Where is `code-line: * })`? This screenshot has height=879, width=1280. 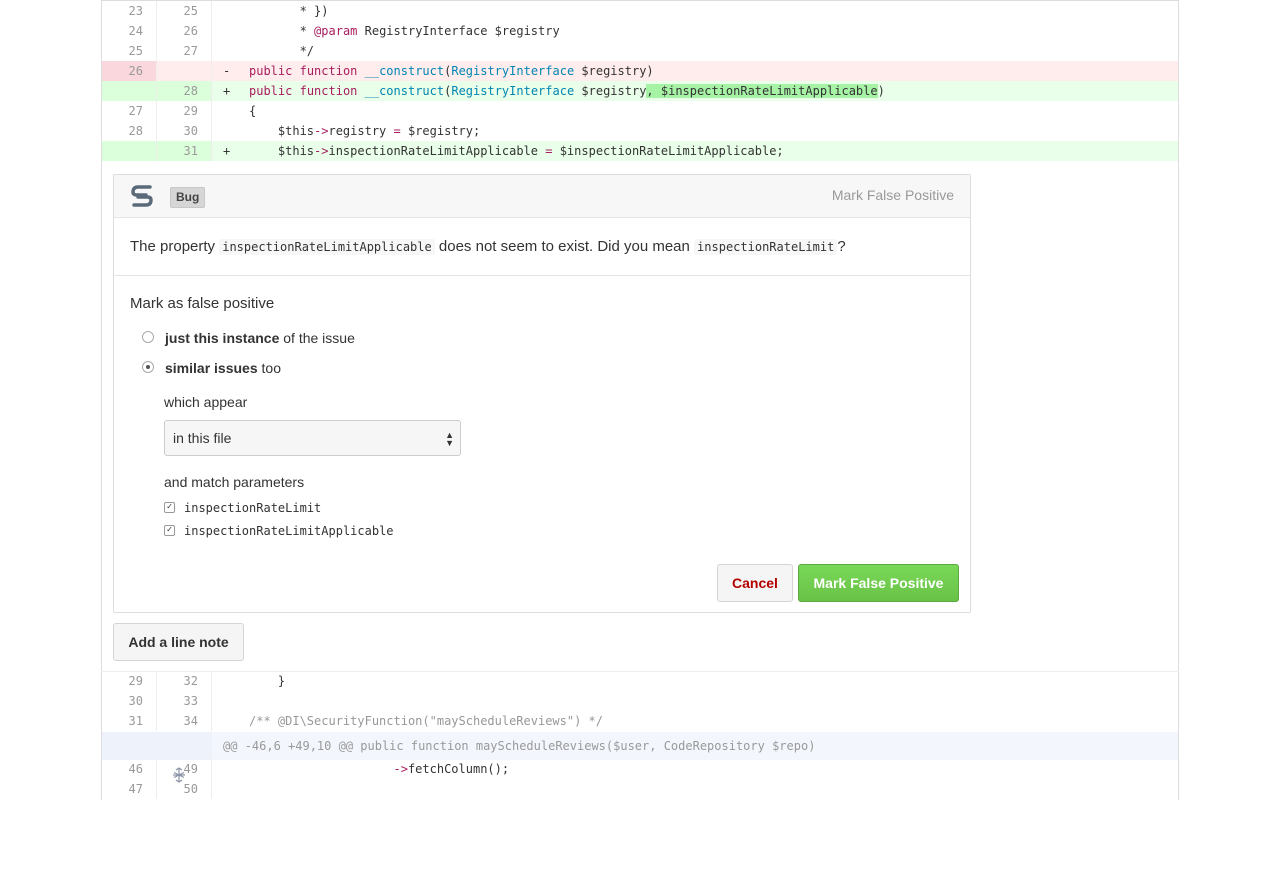 code-line: * }) is located at coordinates (310, 11).